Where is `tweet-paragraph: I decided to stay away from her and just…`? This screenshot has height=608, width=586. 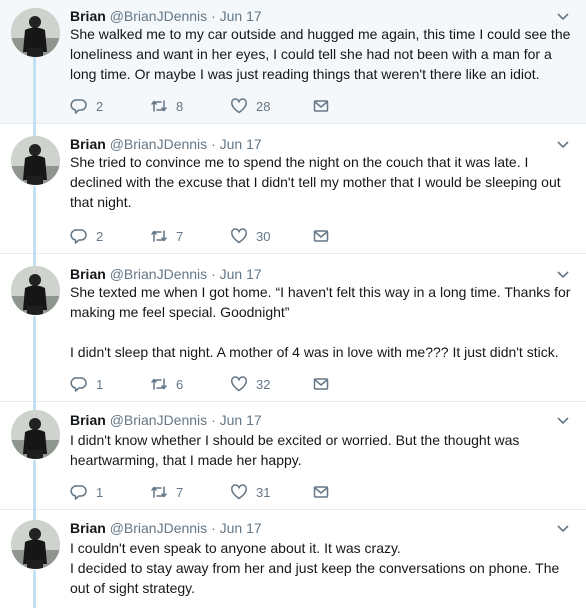 tweet-paragraph: I decided to stay away from her and just… is located at coordinates (315, 578).